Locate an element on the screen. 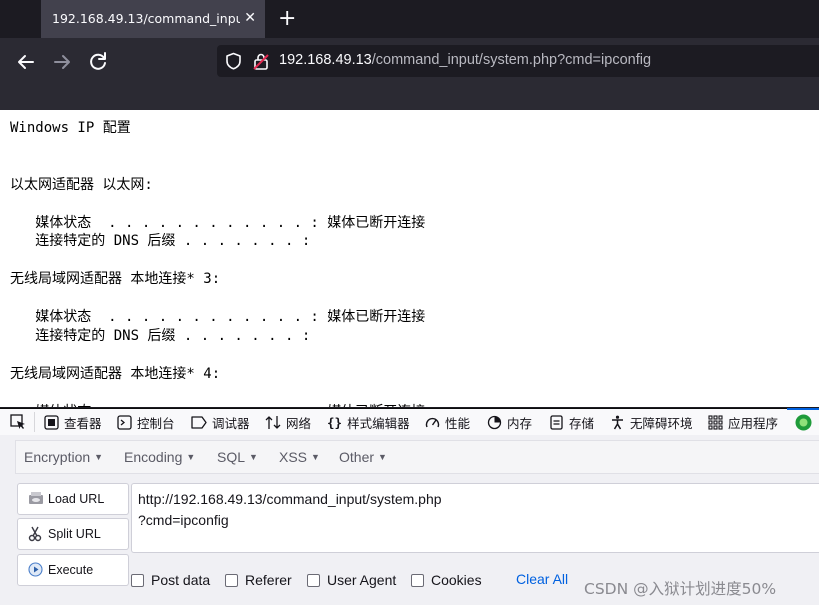 This screenshot has width=819, height=605. tab-title: 192.168.49.13/command_input/s is located at coordinates (146, 18).